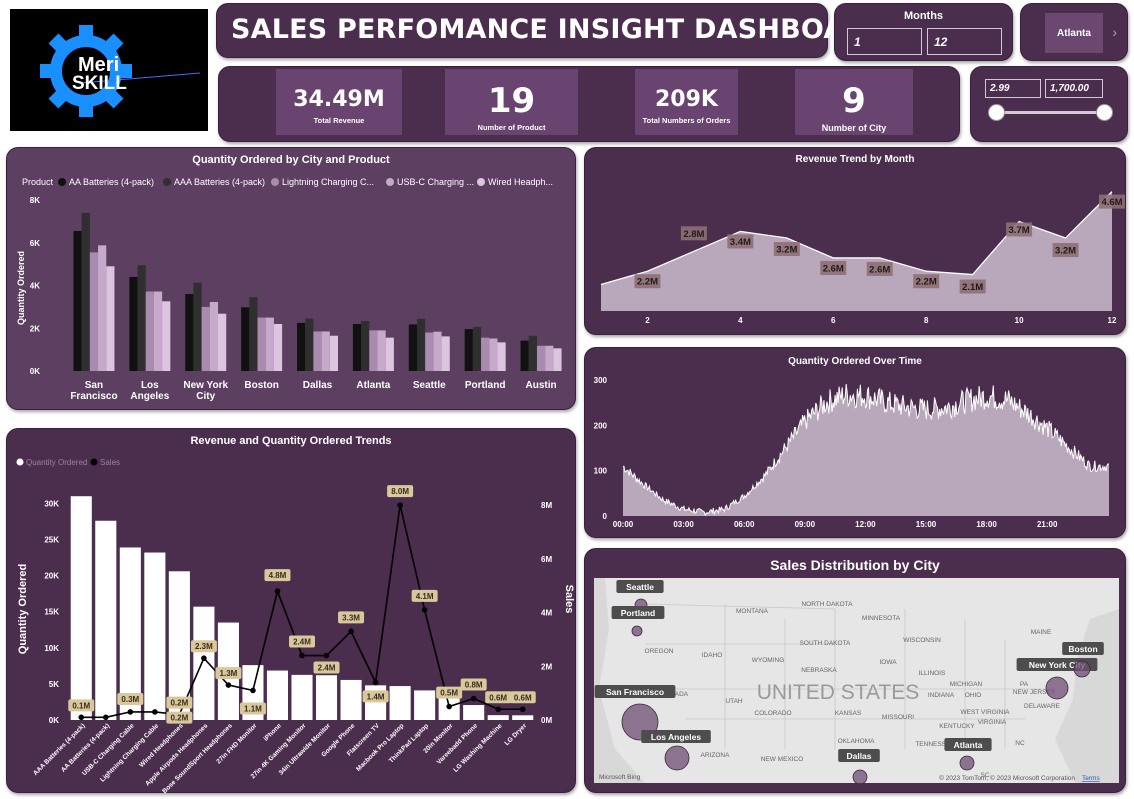  I want to click on state-label: MAINE, so click(1041, 632).